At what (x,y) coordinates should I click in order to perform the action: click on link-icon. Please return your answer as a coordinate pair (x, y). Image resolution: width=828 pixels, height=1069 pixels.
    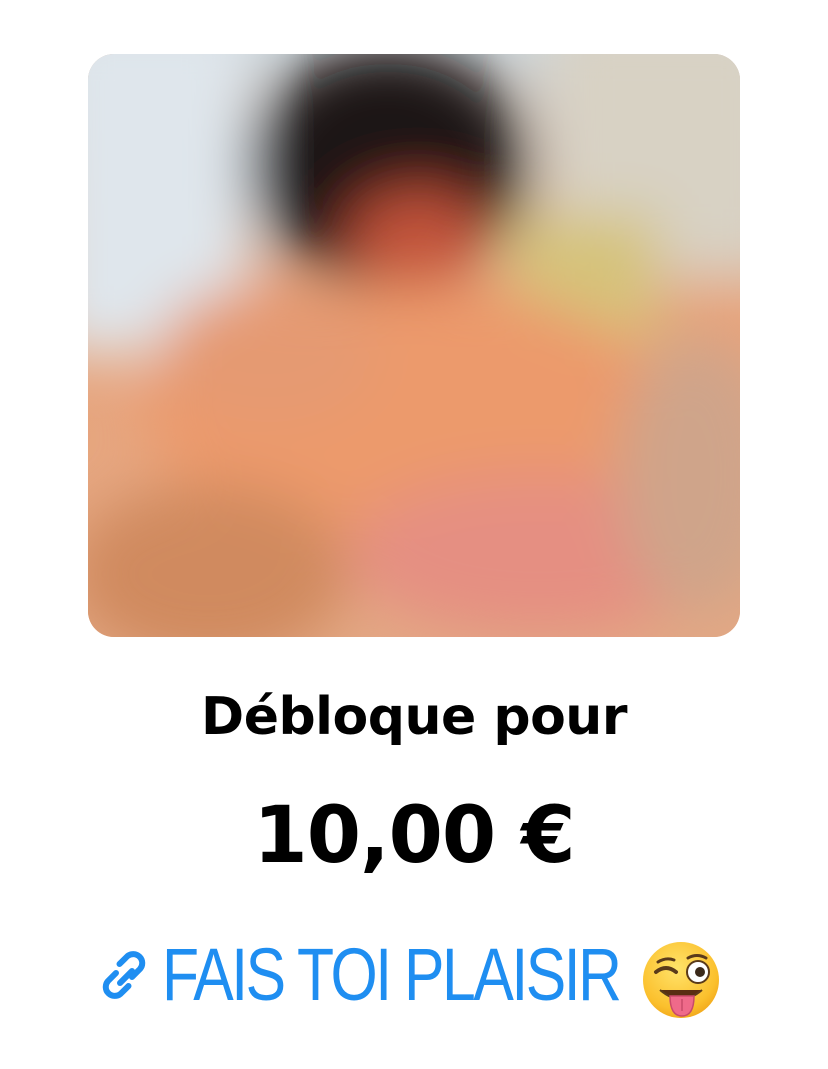
    Looking at the image, I should click on (124, 975).